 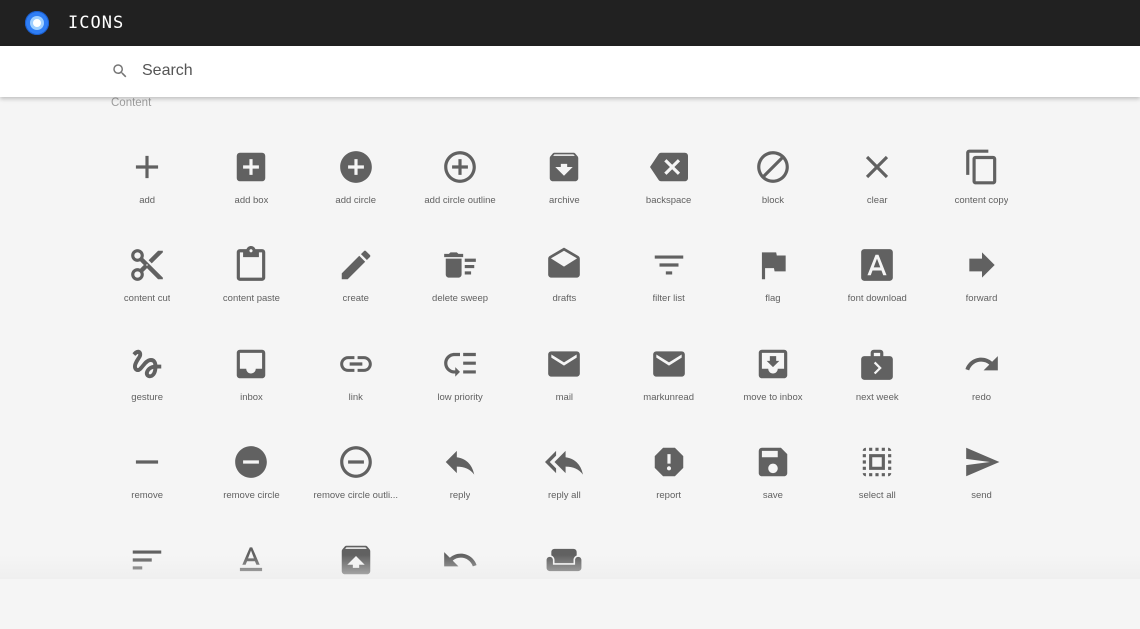 I want to click on search-bar, so click(x=570, y=71).